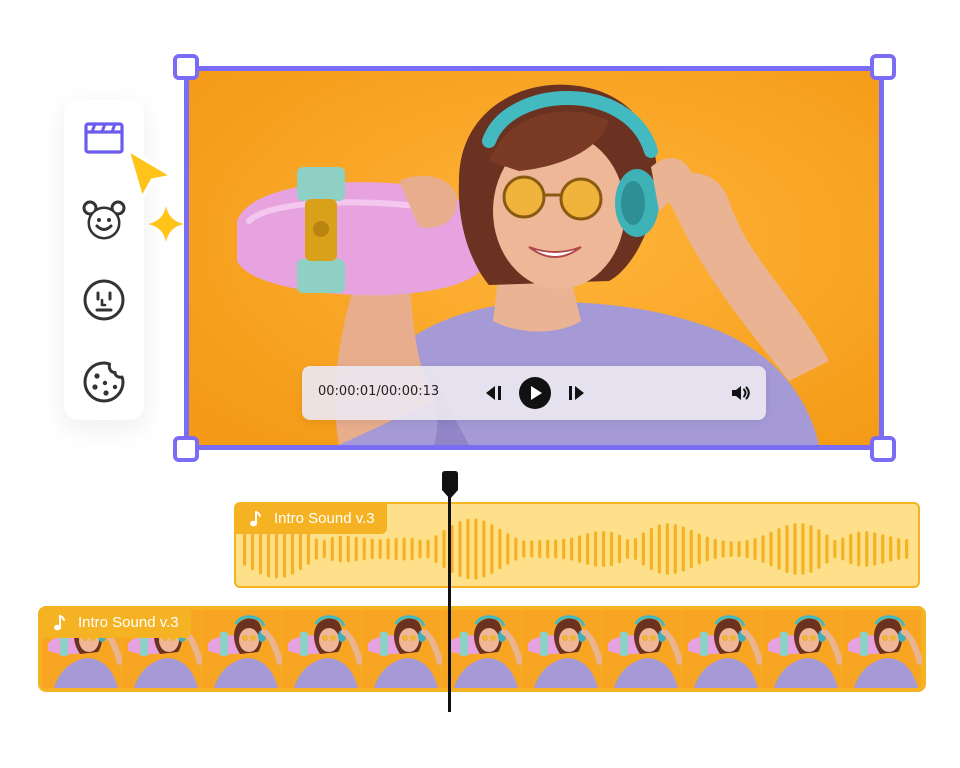 Image resolution: width=960 pixels, height=768 pixels. I want to click on video-track-label: Intro Sound v.3, so click(115, 623).